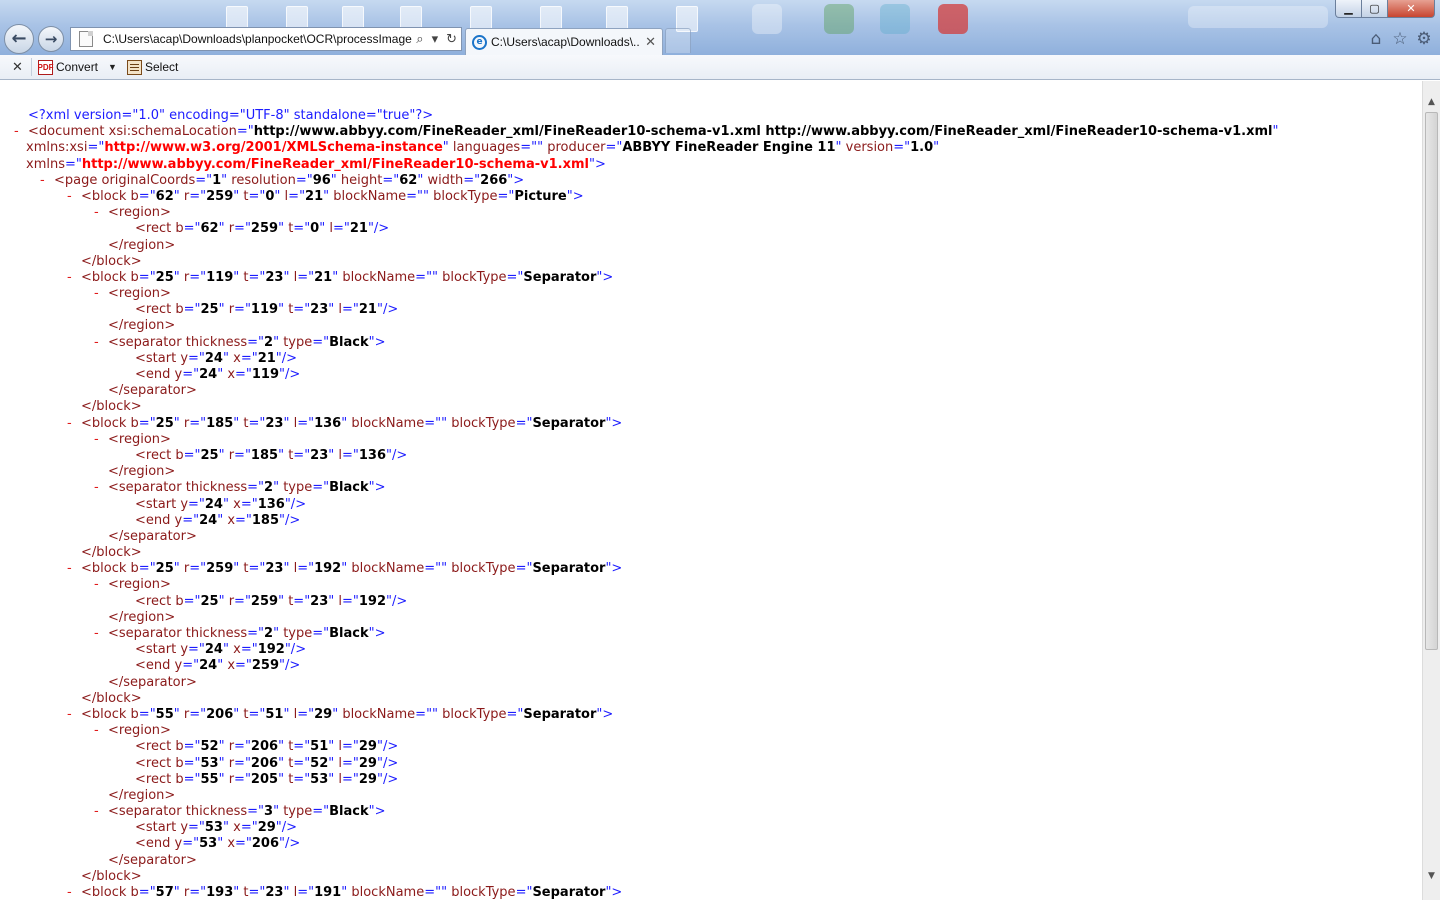 The height and width of the screenshot is (900, 1440). I want to click on xml-line-text: <rect b="52" r="206" t="51" l="29"/>, so click(266, 747).